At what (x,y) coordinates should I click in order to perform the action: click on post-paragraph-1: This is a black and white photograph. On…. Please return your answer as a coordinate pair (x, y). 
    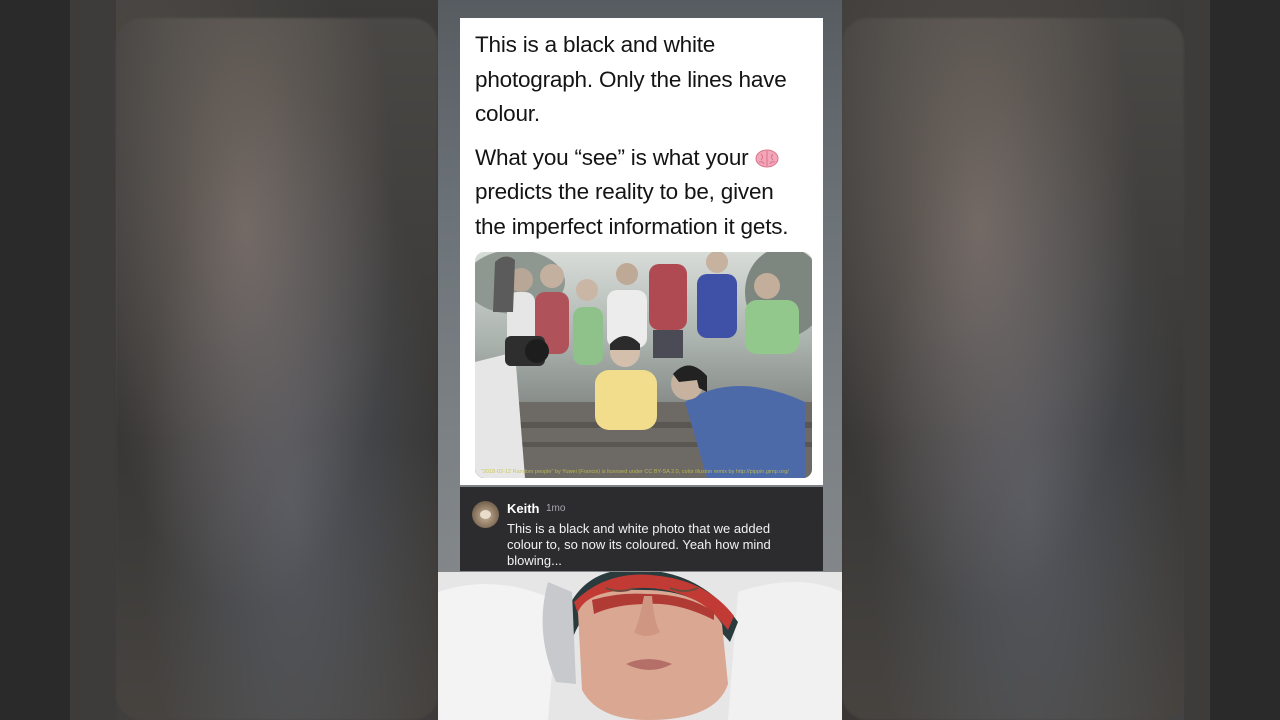
    Looking at the image, I should click on (631, 79).